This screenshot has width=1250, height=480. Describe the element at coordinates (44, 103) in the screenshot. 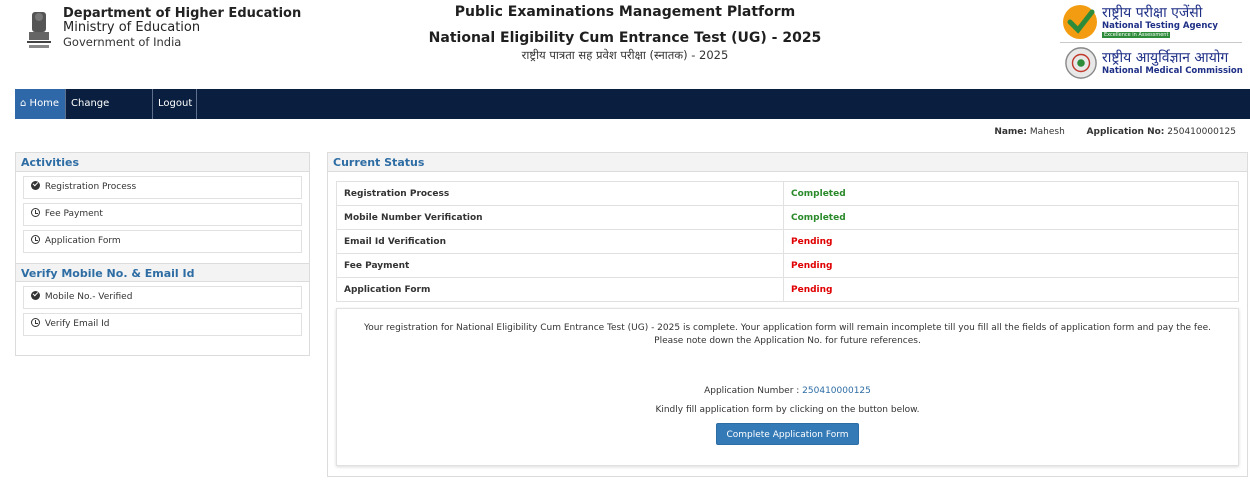

I see `nav-home-label: Home` at that location.